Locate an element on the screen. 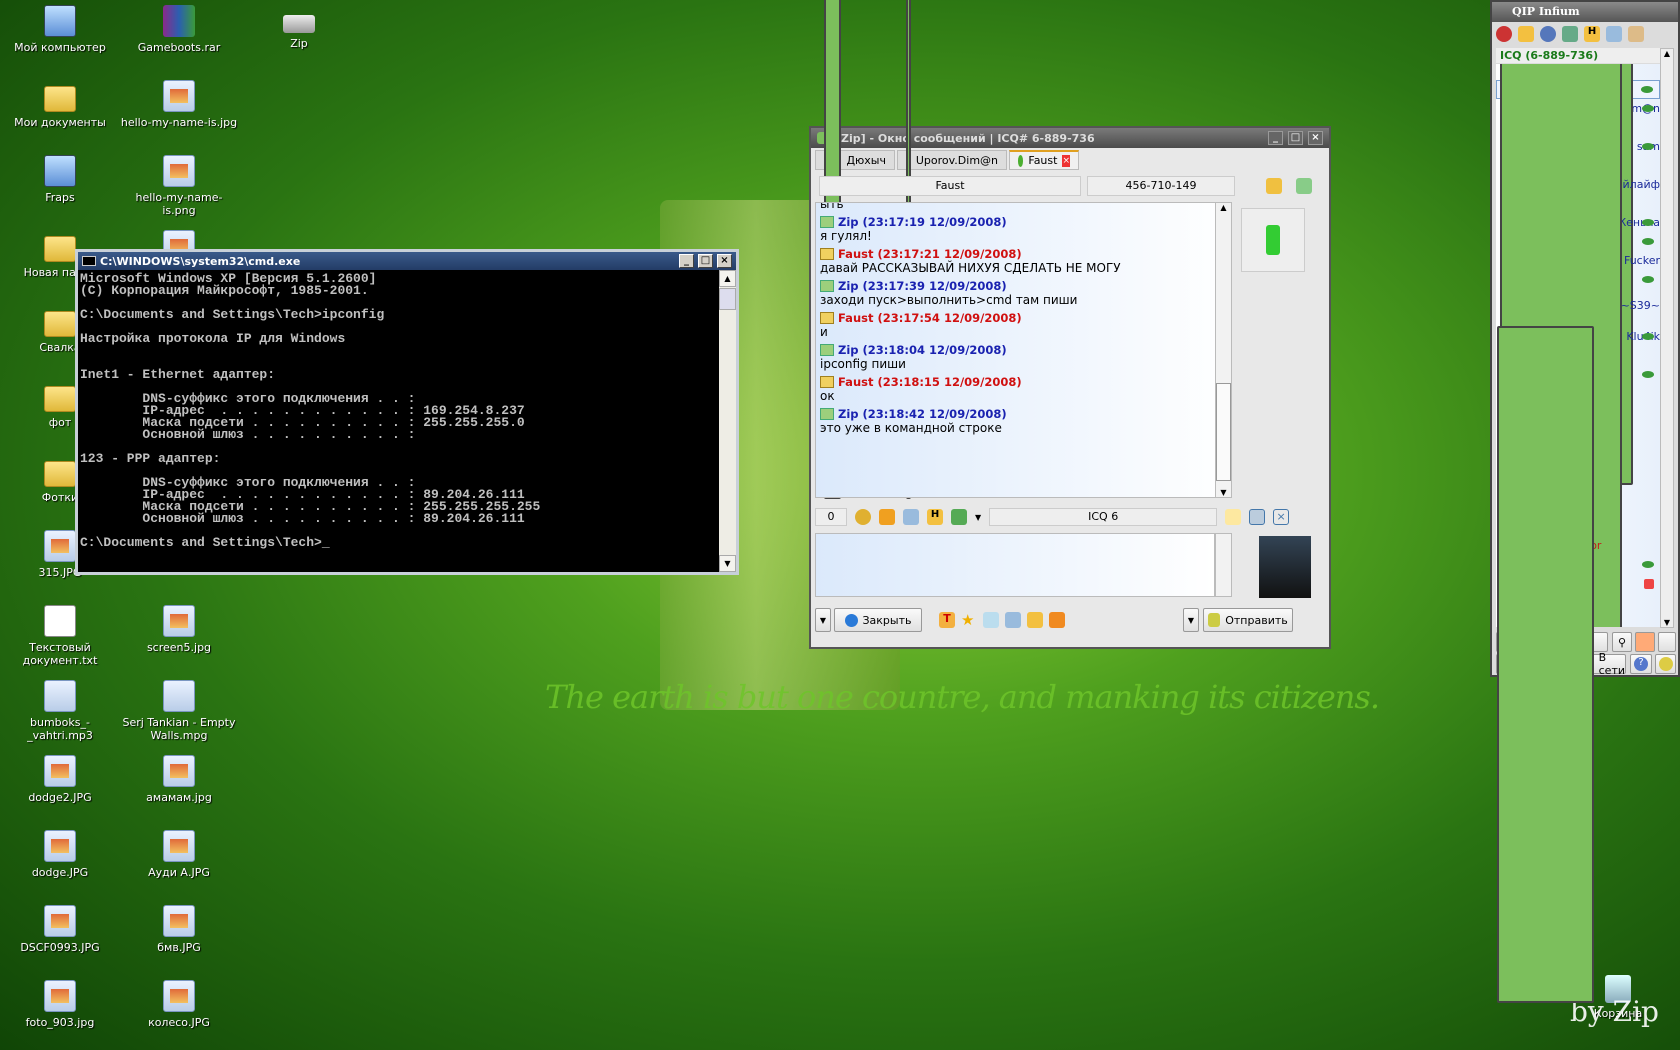 The image size is (1680, 1050). rar-icon is located at coordinates (179, 21).